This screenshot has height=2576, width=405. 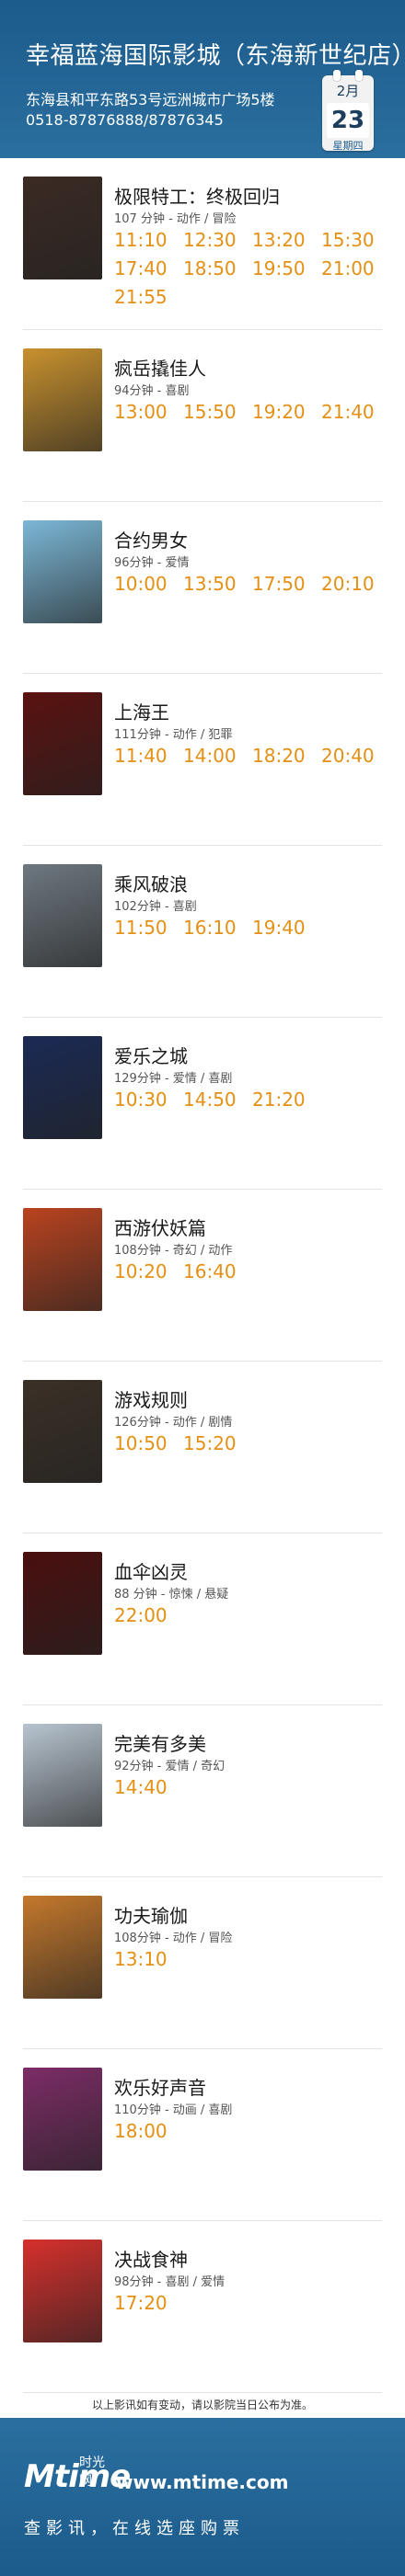 What do you see at coordinates (148, 1959) in the screenshot?
I see `showtime: 13:10` at bounding box center [148, 1959].